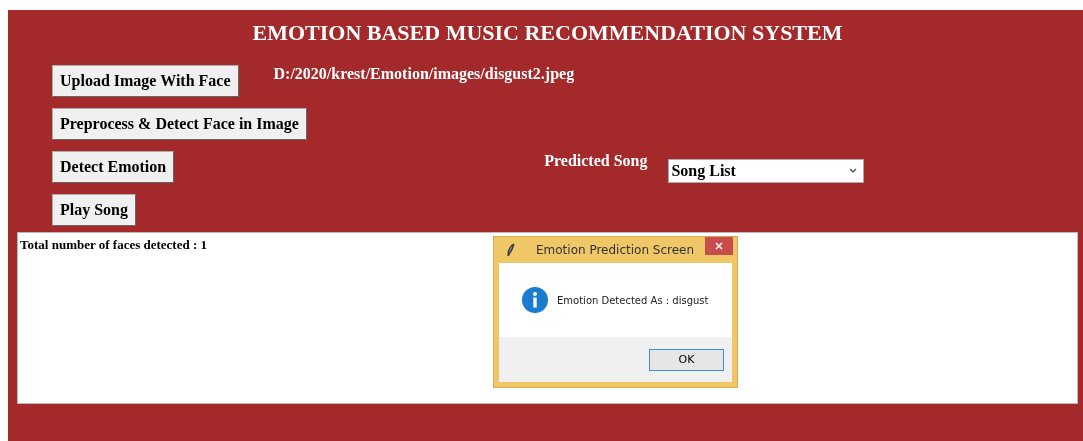  Describe the element at coordinates (615, 250) in the screenshot. I see `dialog-title: Emotion Prediction Screen` at that location.